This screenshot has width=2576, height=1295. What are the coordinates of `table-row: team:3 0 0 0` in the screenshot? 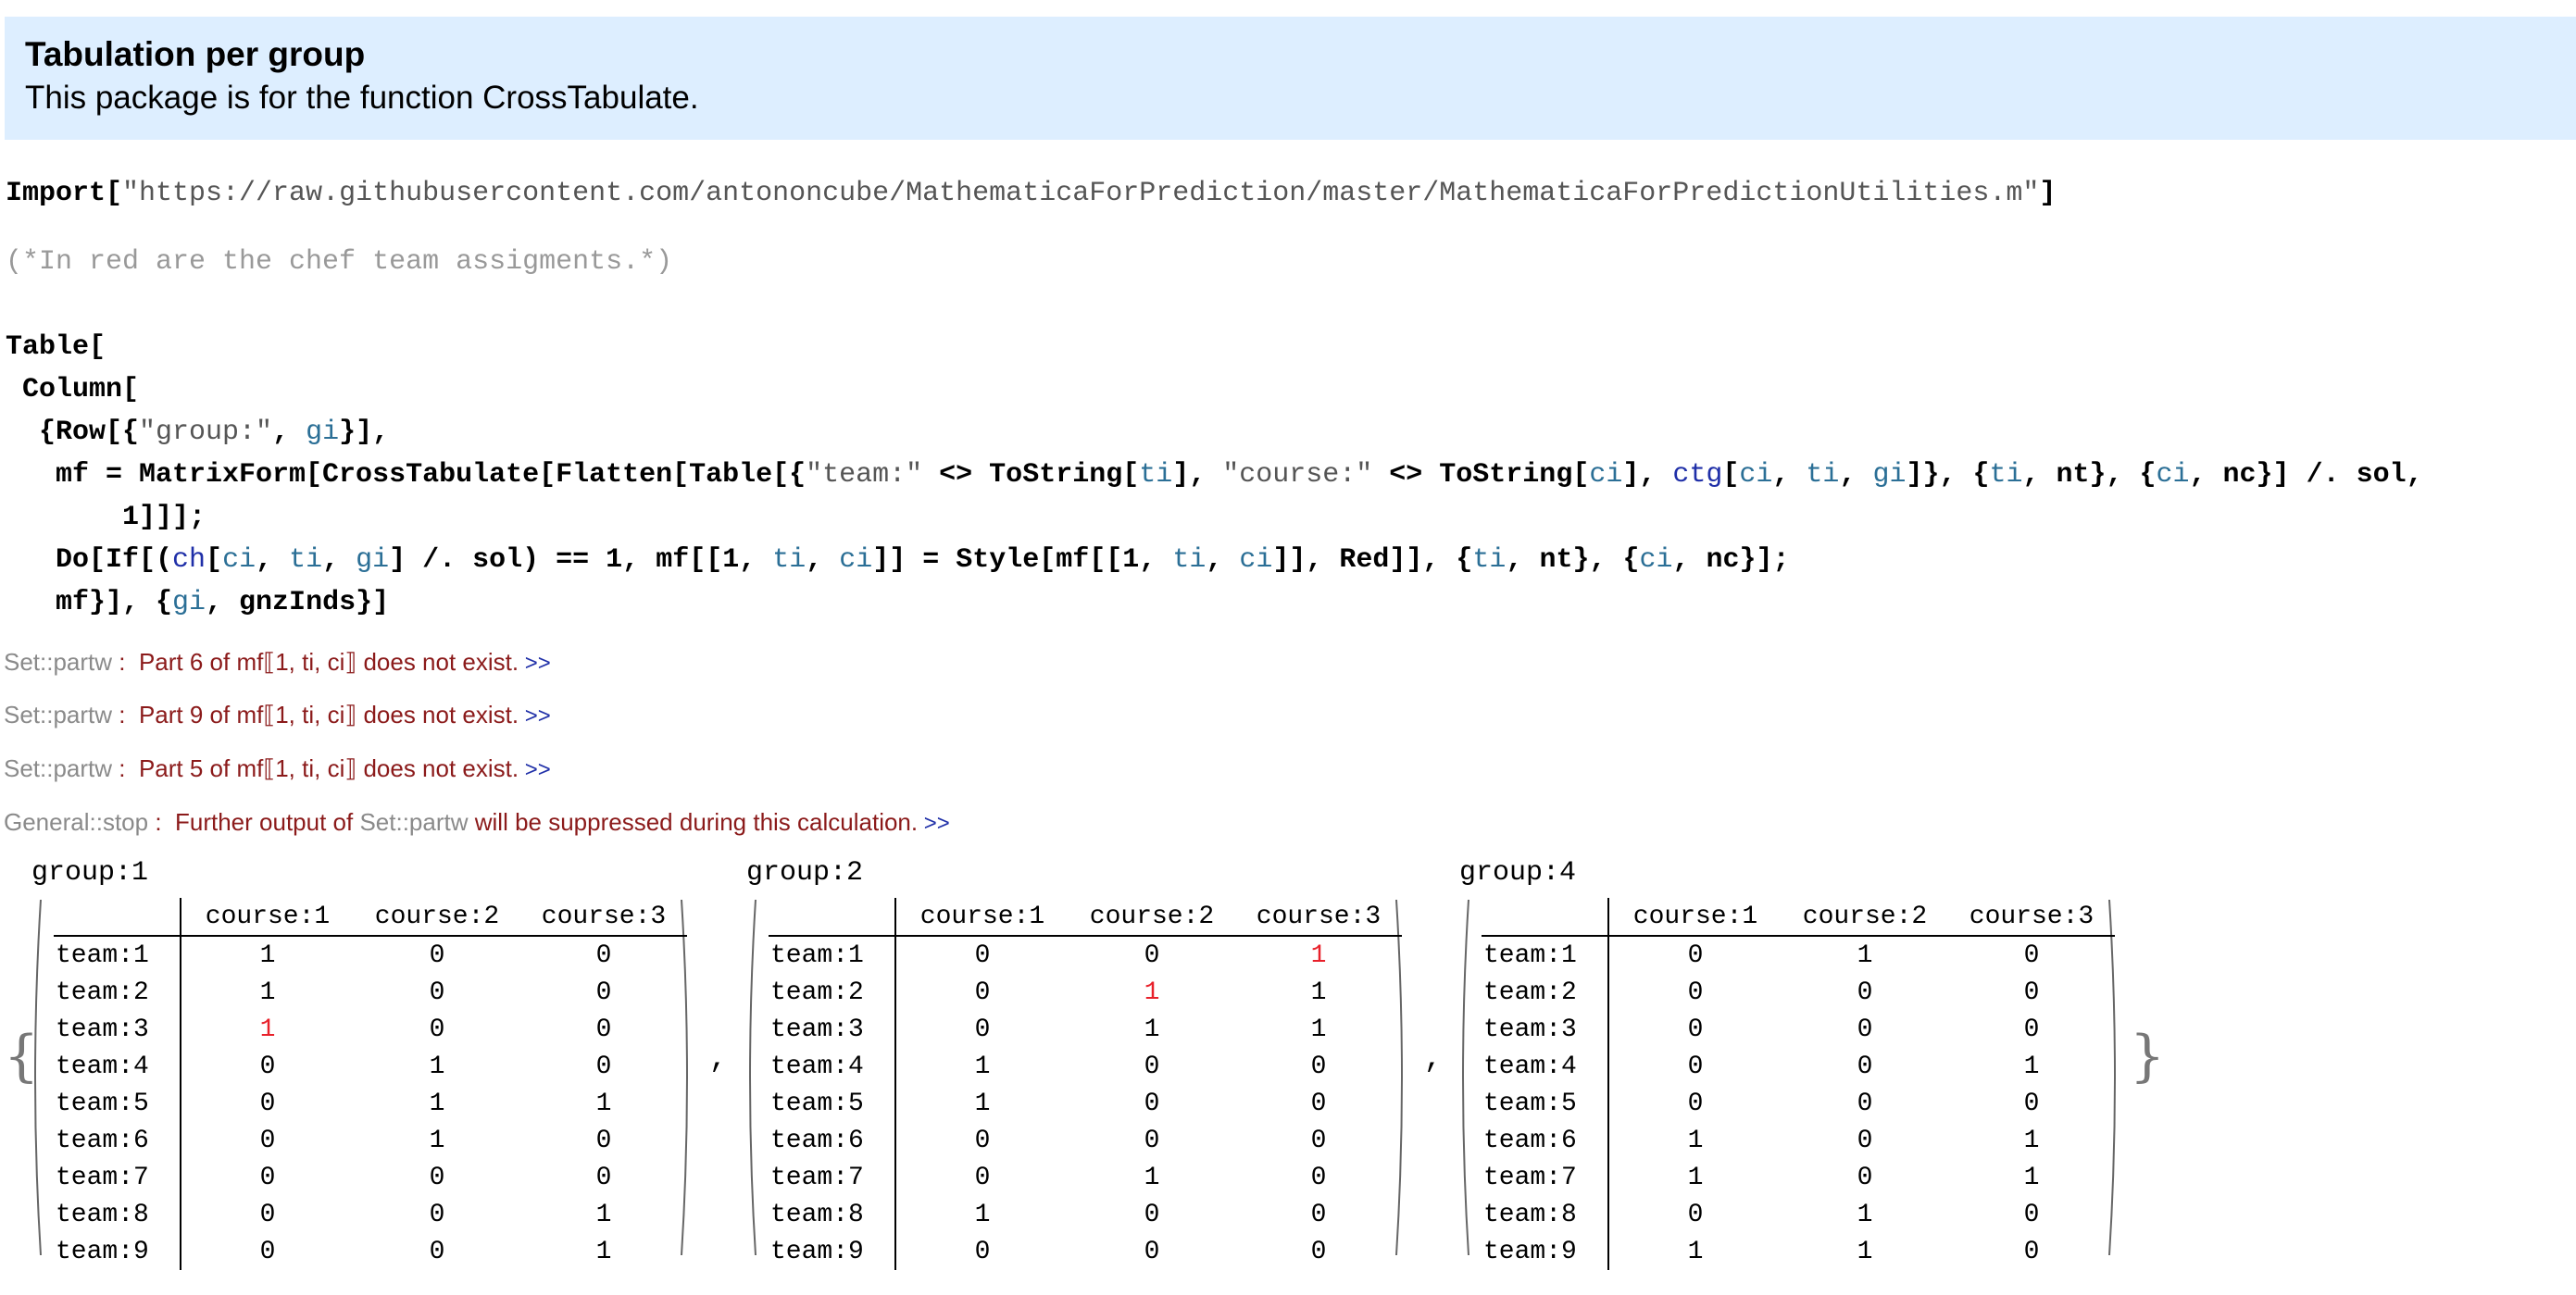 It's located at (1798, 1029).